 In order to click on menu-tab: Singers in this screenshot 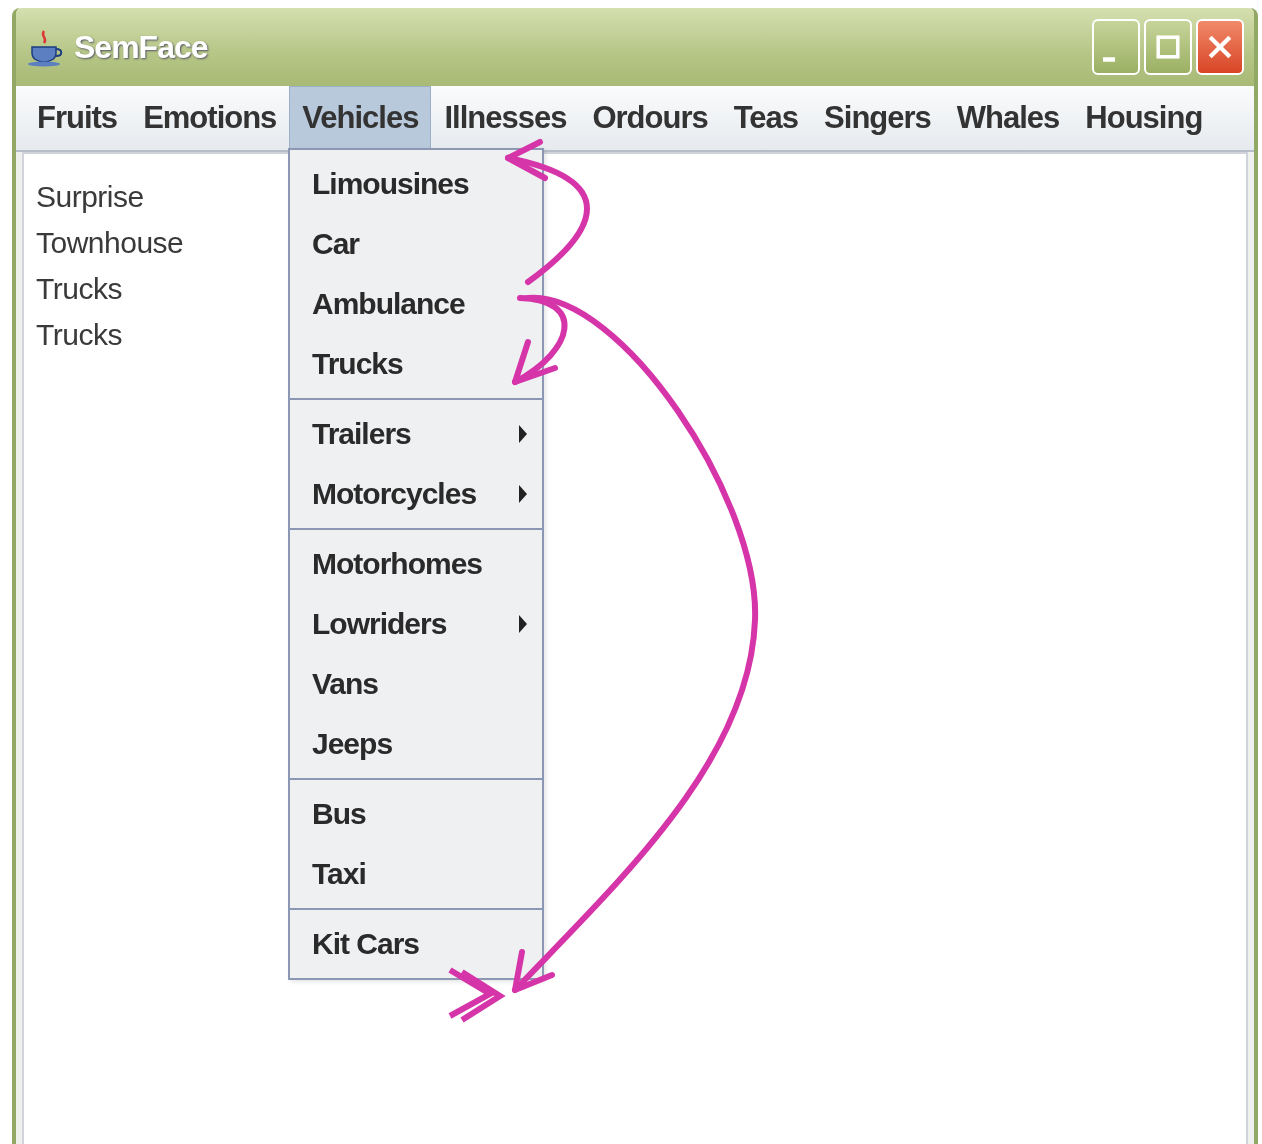, I will do `click(877, 118)`.